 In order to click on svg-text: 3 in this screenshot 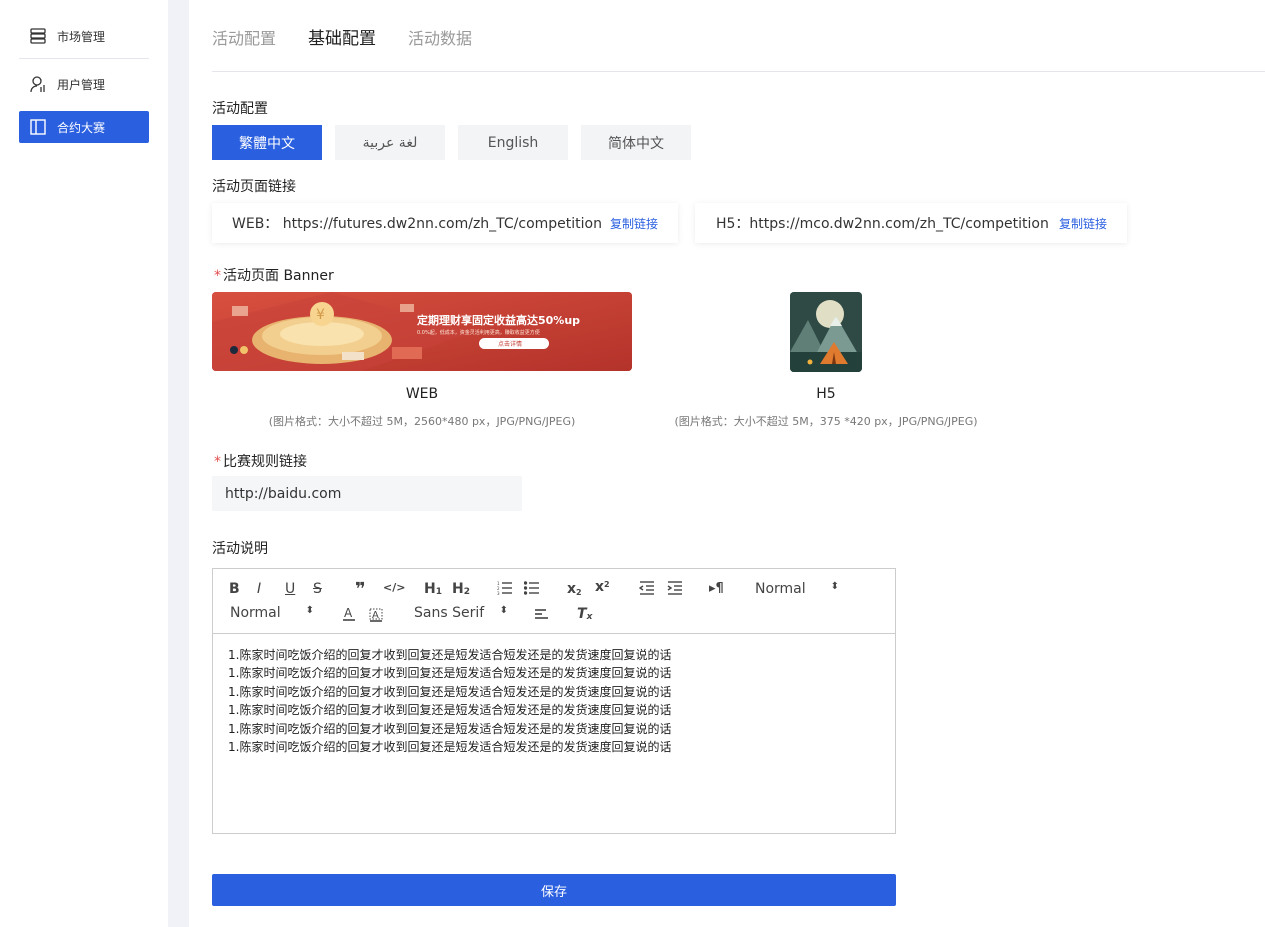, I will do `click(498, 593)`.